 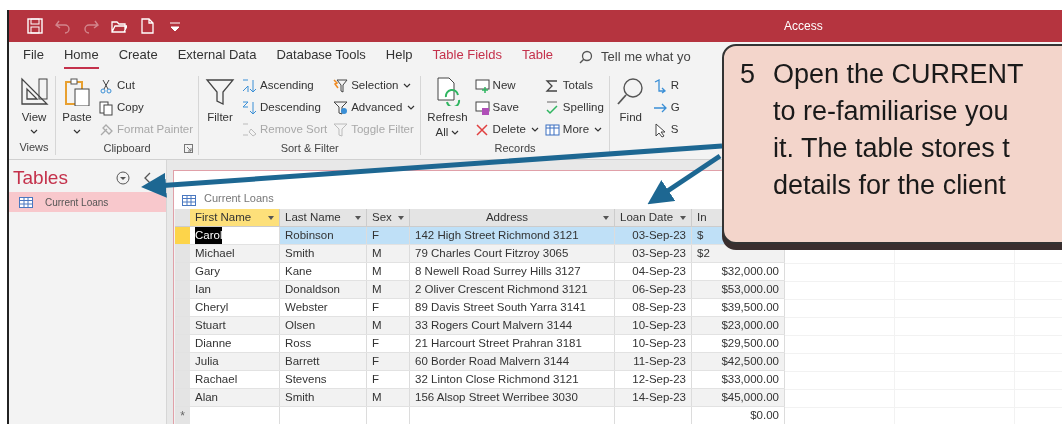 What do you see at coordinates (703, 253) in the screenshot?
I see `table-cell-text: $2` at bounding box center [703, 253].